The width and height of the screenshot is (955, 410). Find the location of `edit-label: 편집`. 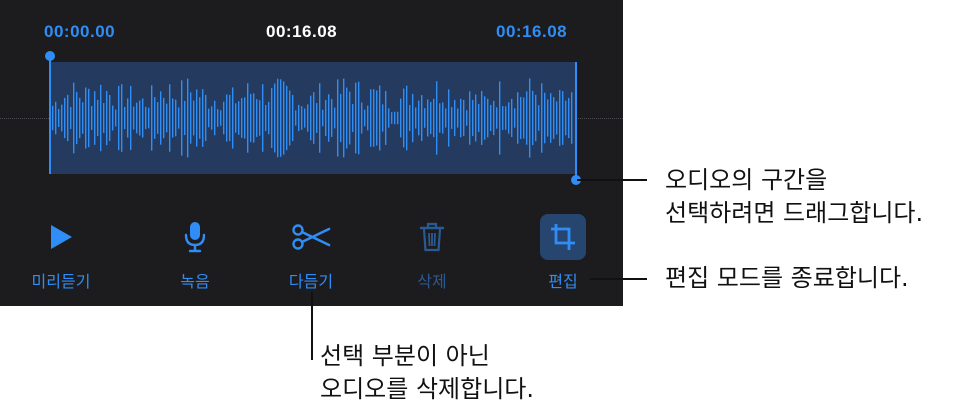

edit-label: 편집 is located at coordinates (563, 281).